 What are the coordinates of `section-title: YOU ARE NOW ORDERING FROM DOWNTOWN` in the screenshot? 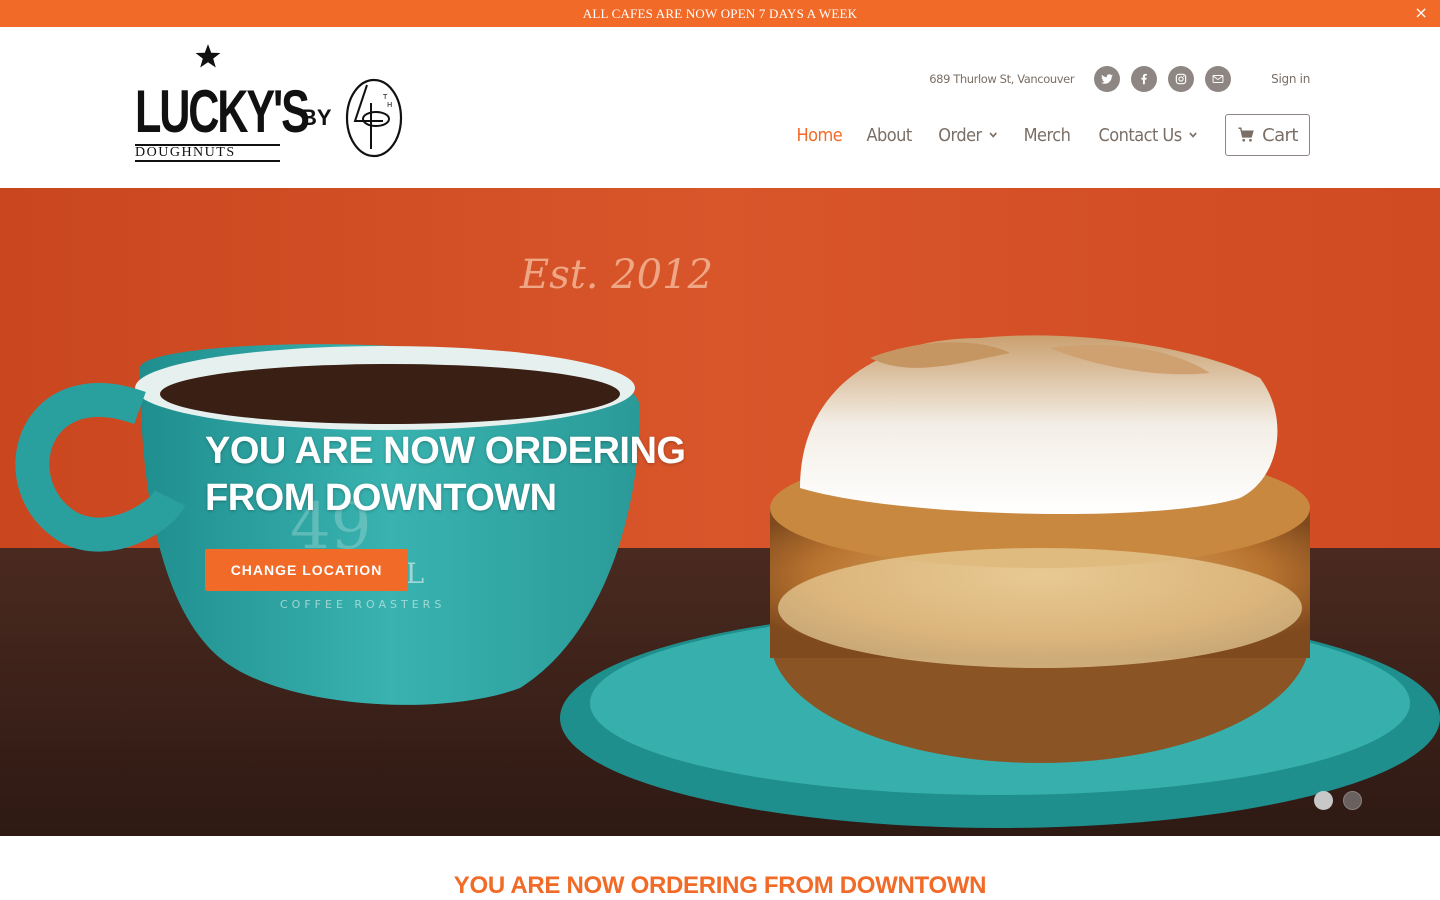 It's located at (720, 885).